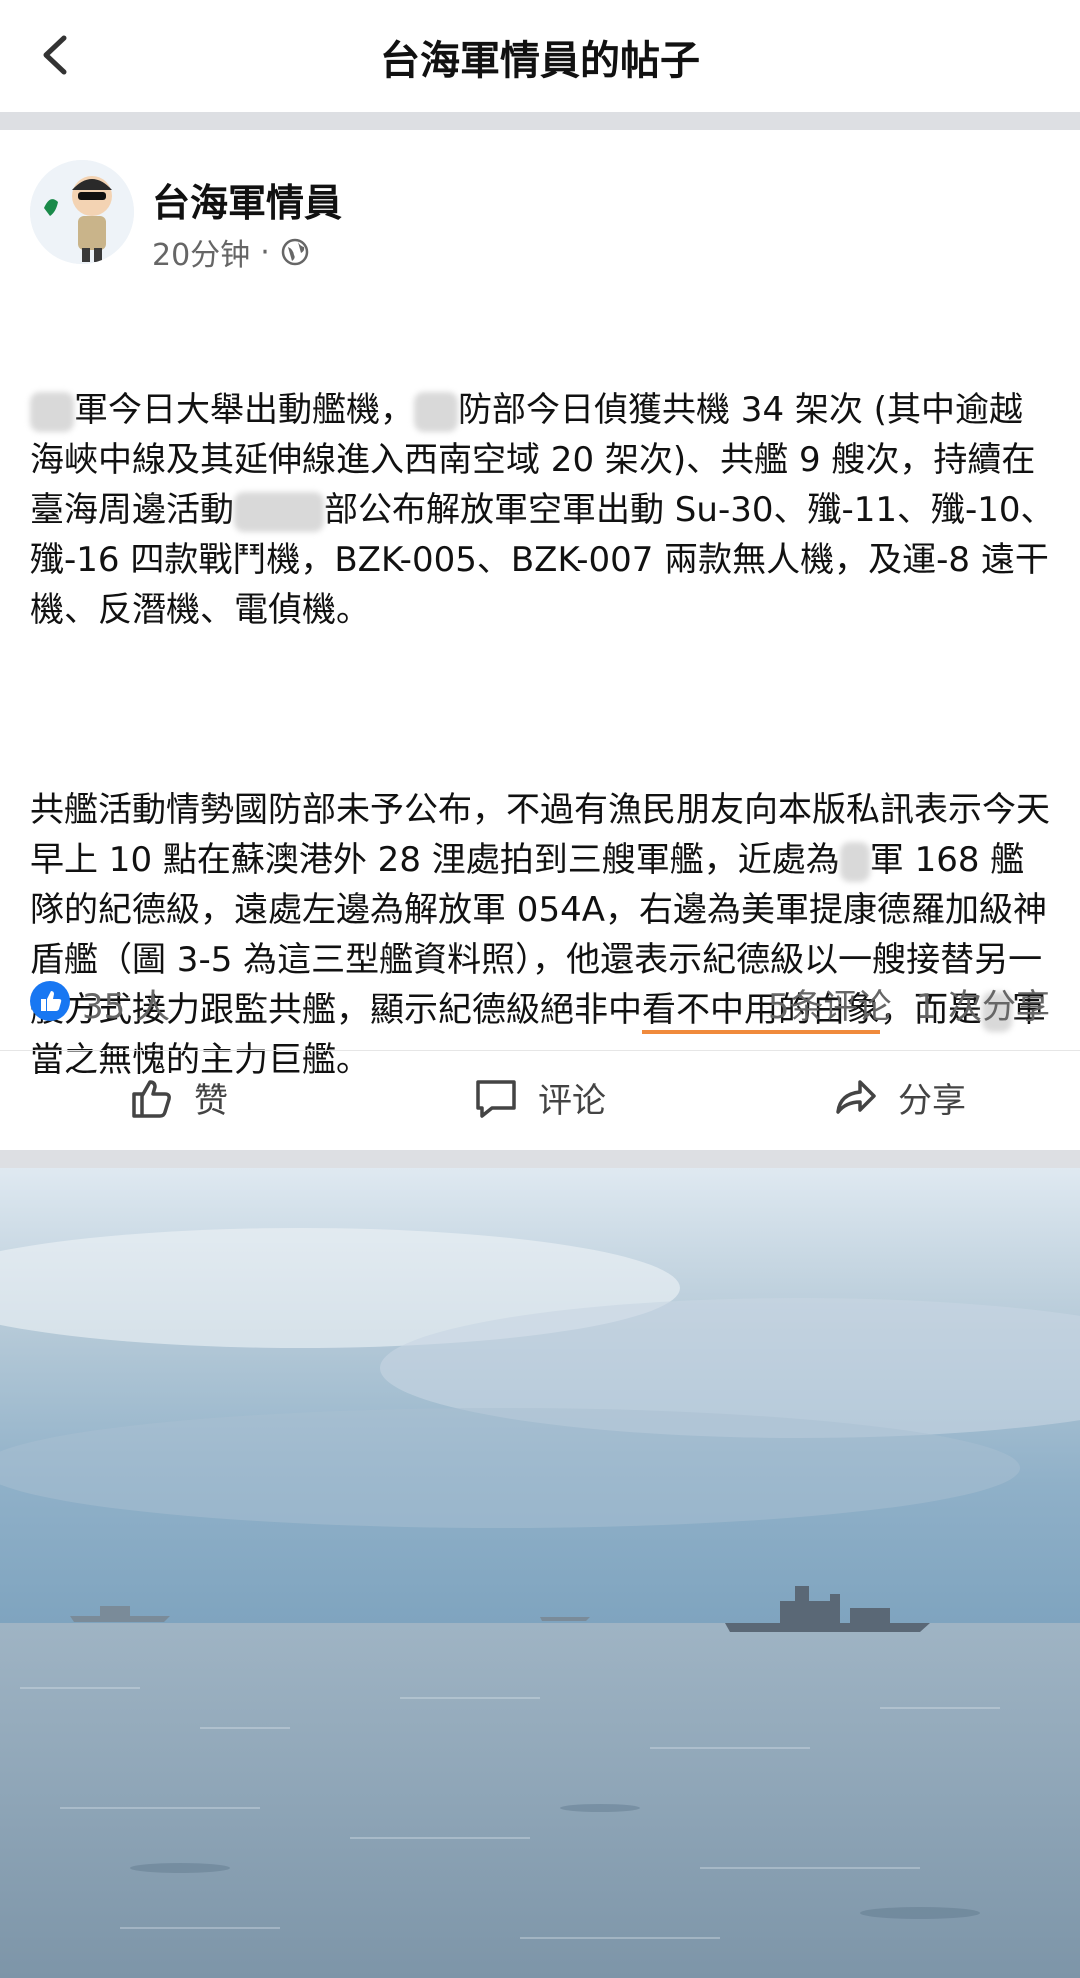 The image size is (1080, 1978). I want to click on comment-label: 评论, so click(572, 1101).